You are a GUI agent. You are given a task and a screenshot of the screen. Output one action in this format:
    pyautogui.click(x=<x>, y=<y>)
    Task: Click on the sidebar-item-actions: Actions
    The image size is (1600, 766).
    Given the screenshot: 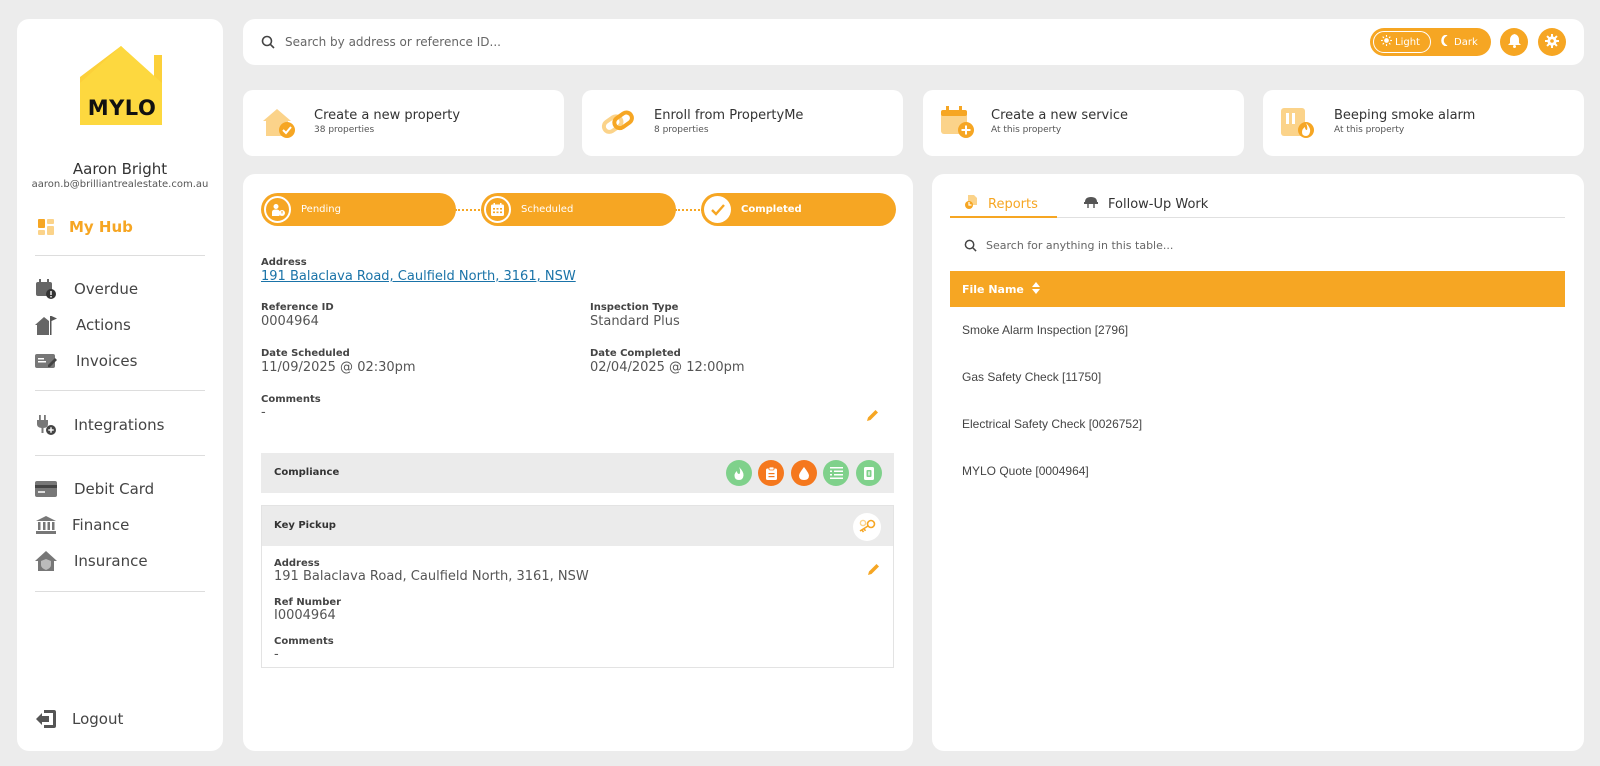 What is the action you would take?
    pyautogui.click(x=122, y=325)
    